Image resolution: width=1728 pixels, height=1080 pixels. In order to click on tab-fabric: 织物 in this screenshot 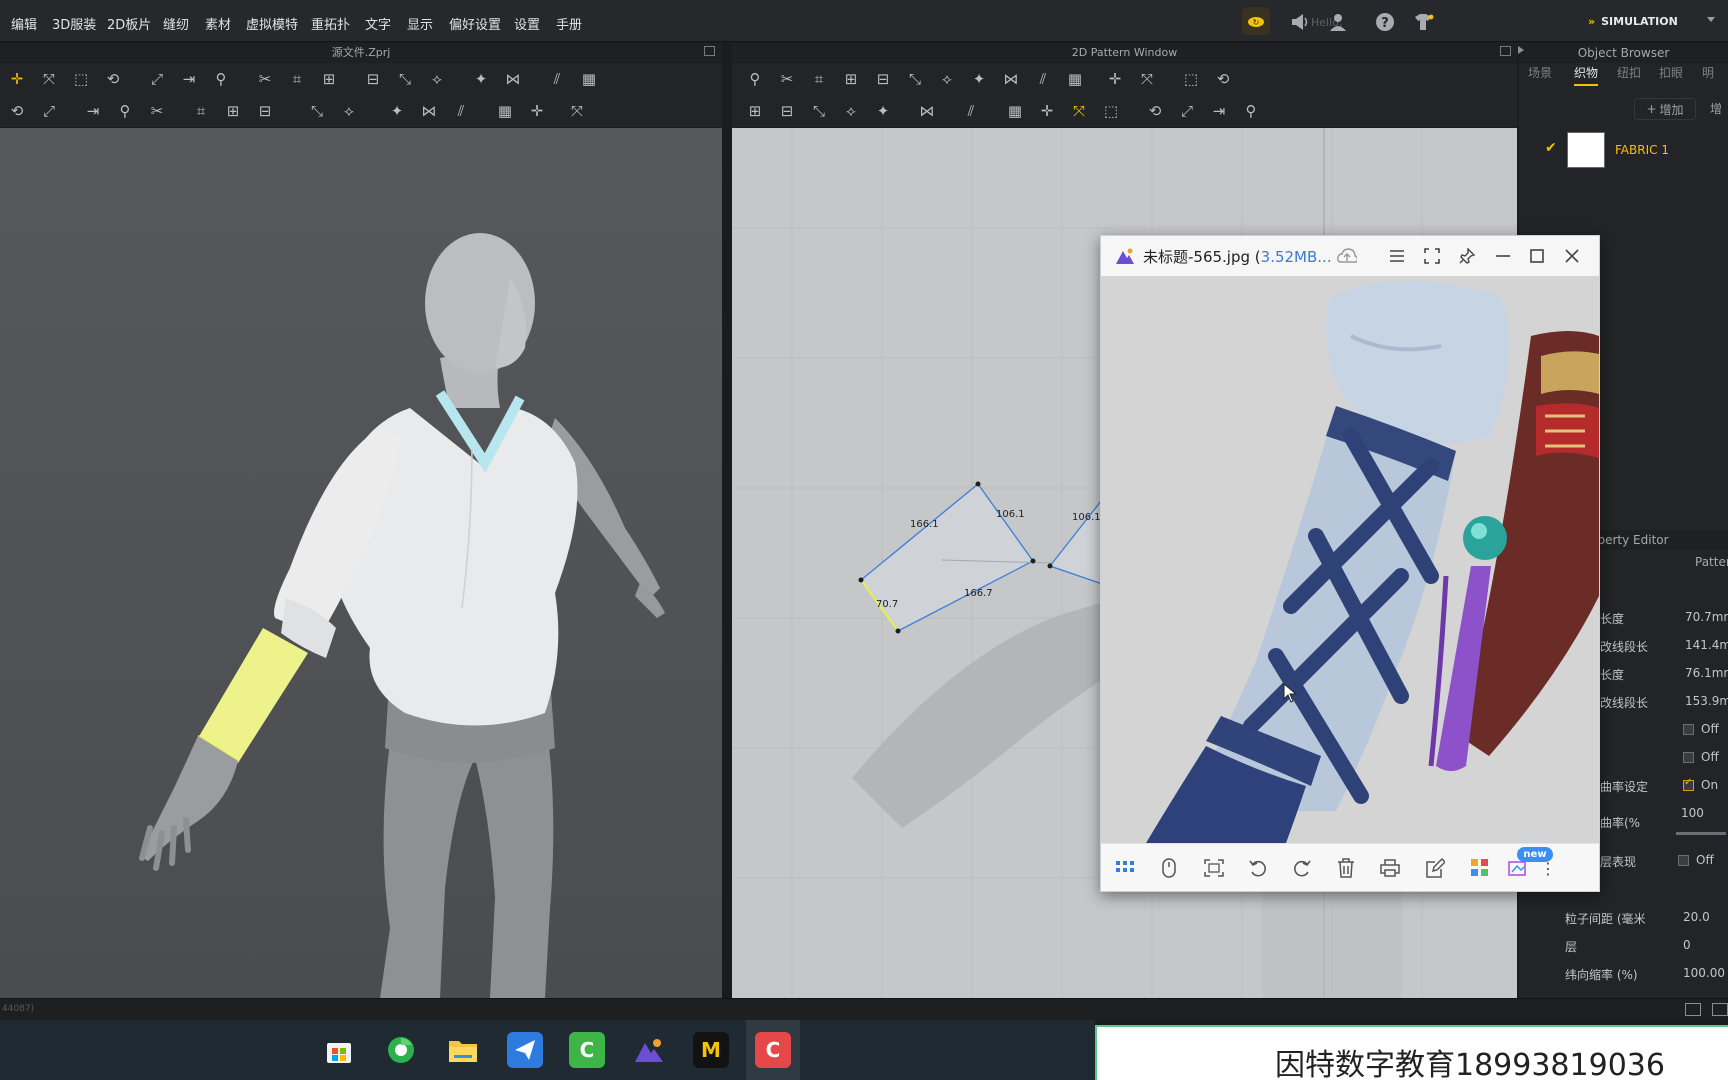, I will do `click(1586, 75)`.